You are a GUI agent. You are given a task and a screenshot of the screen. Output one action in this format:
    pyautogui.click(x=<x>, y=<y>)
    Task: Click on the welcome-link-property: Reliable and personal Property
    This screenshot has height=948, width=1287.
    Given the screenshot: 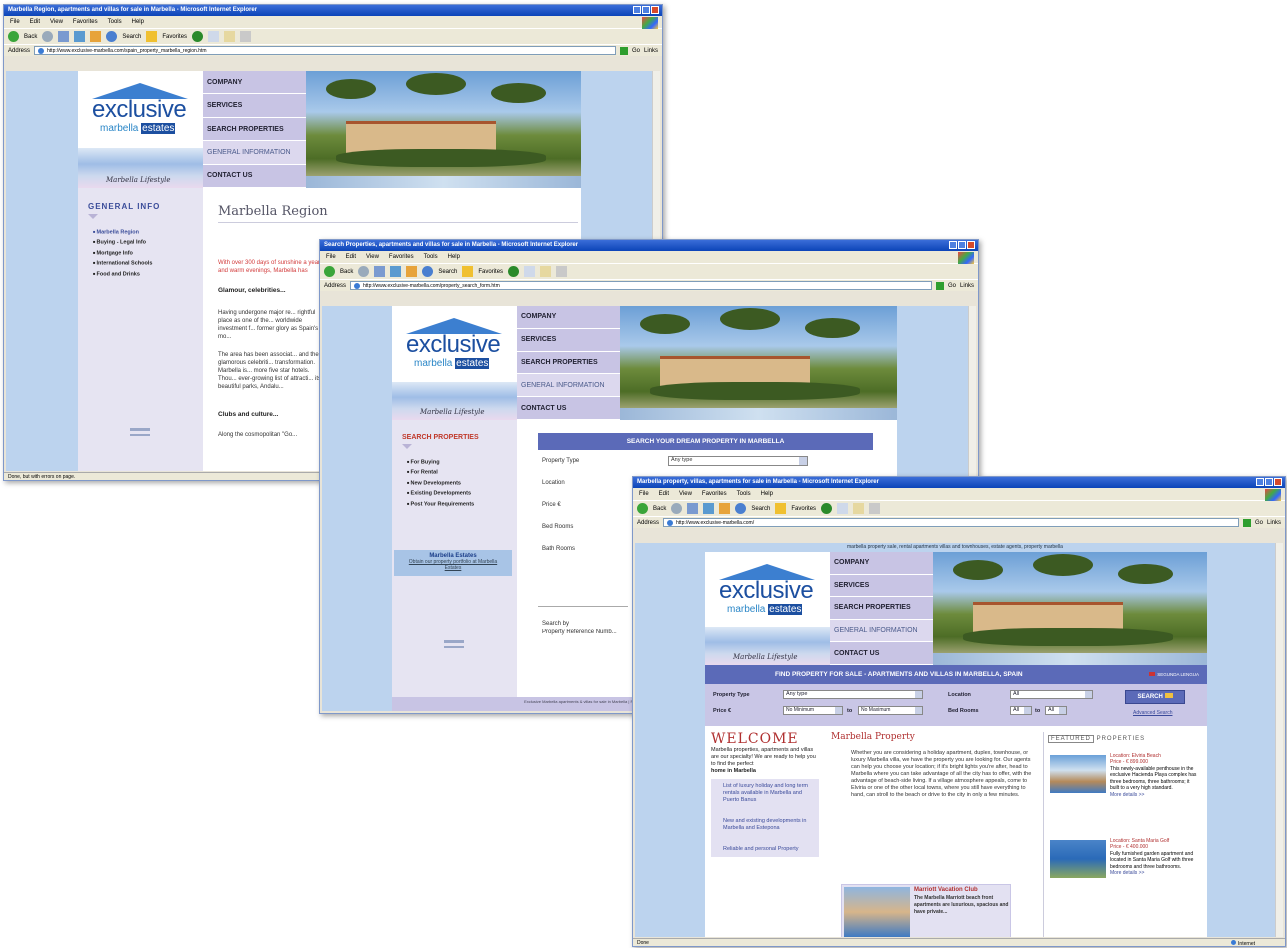 What is the action you would take?
    pyautogui.click(x=769, y=849)
    